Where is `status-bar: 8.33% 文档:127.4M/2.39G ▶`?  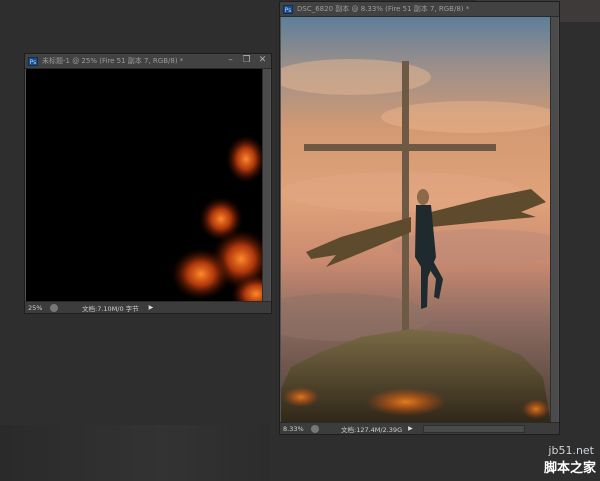 status-bar: 8.33% 文档:127.4M/2.39G ▶ is located at coordinates (419, 428).